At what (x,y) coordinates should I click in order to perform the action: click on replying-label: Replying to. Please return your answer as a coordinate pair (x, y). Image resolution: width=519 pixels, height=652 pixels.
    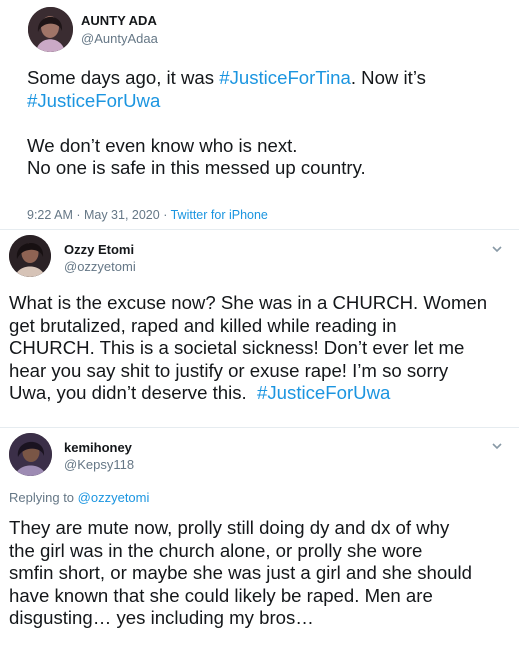
    Looking at the image, I should click on (43, 497).